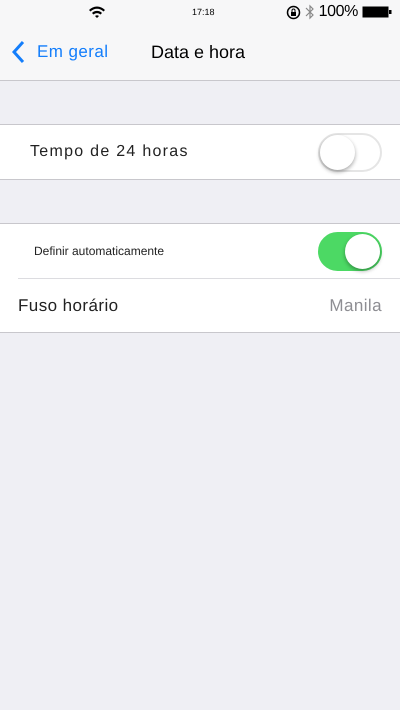  I want to click on status-time: 17:18, so click(203, 12).